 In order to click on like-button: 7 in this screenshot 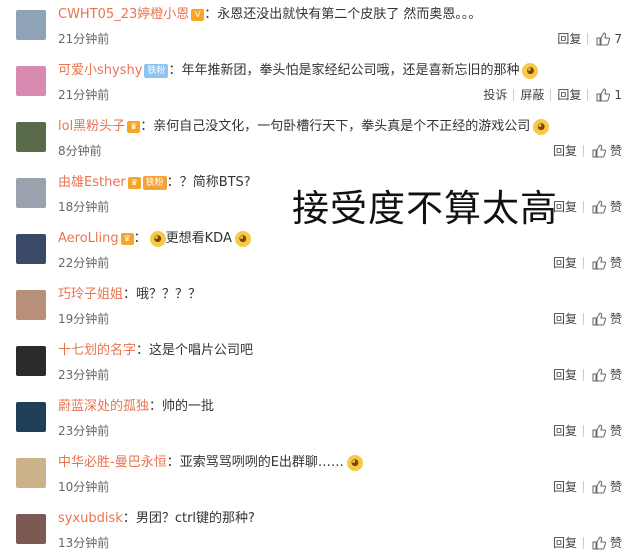, I will do `click(605, 39)`.